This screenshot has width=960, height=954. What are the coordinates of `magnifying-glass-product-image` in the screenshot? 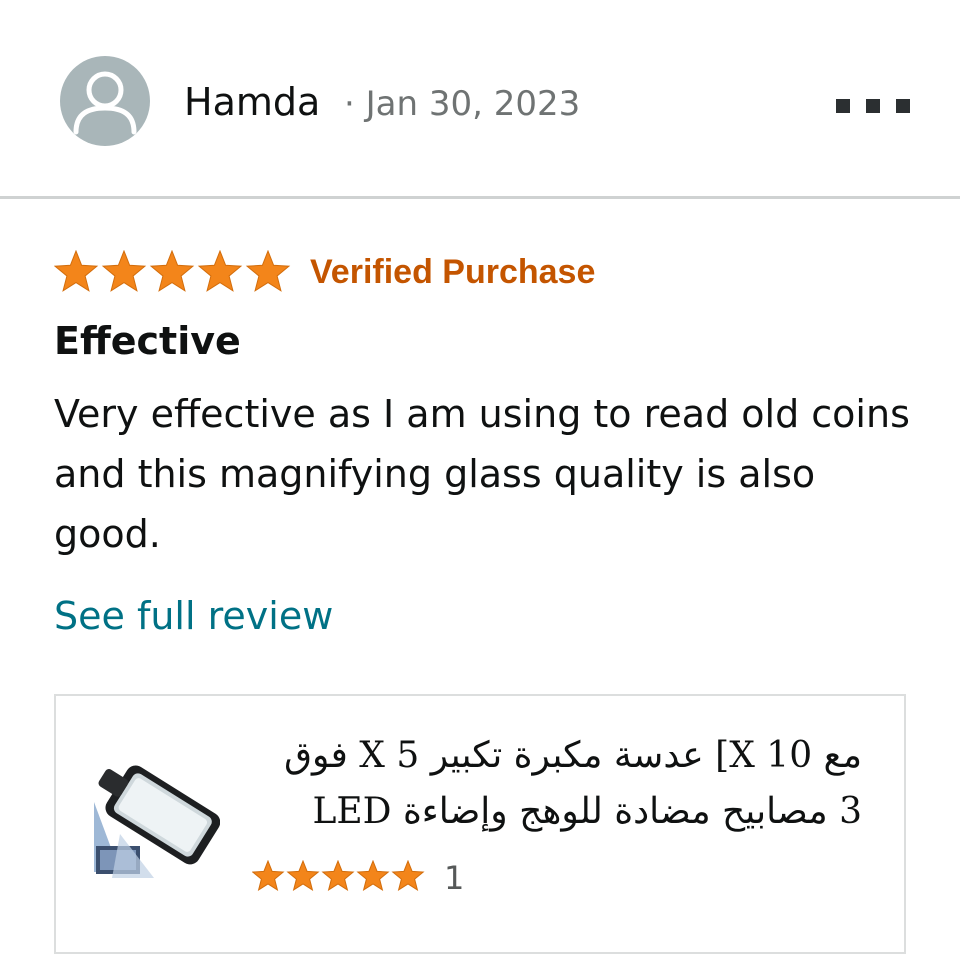 It's located at (155, 821).